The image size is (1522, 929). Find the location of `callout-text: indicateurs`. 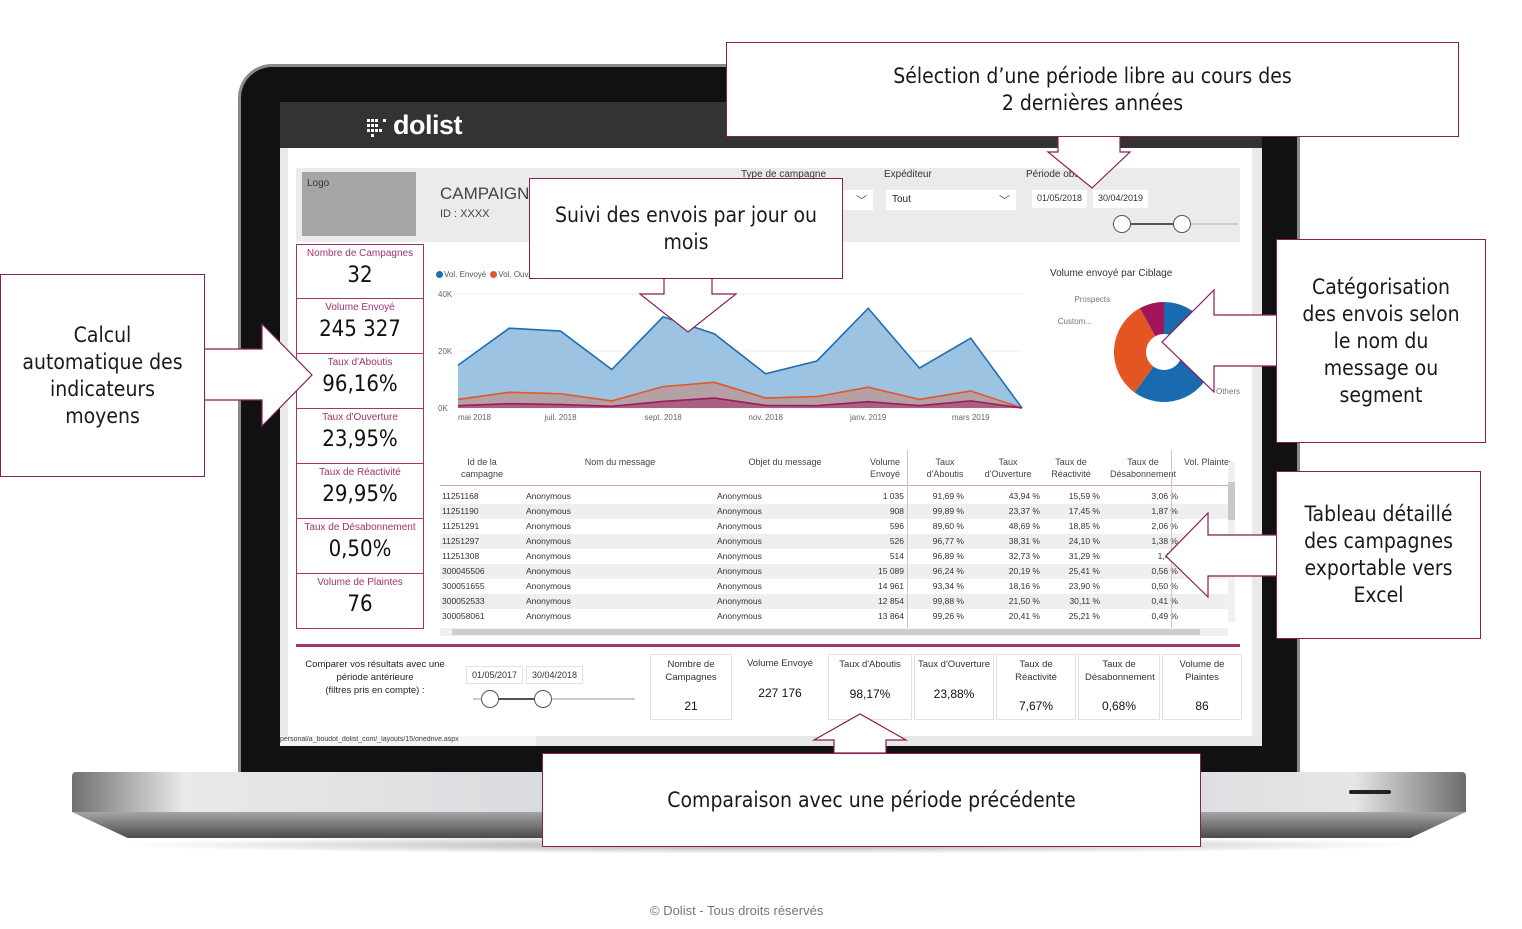

callout-text: indicateurs is located at coordinates (102, 388).